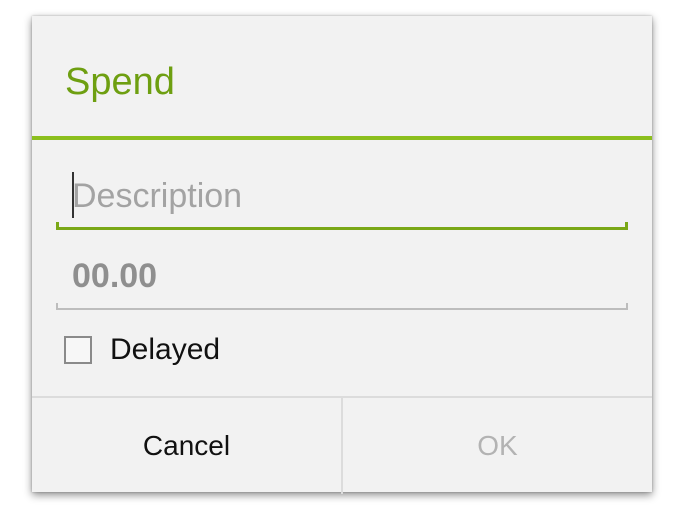  I want to click on delayed-label: Delayed, so click(165, 350).